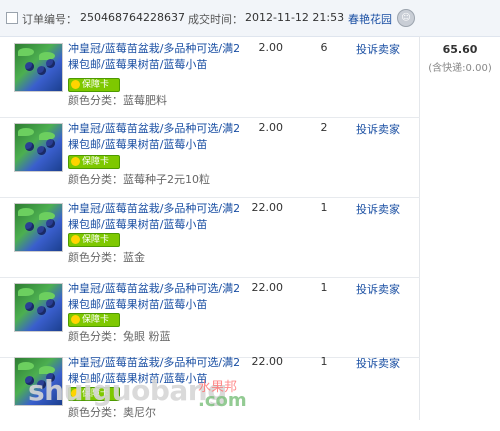 This screenshot has height=431, width=500. I want to click on order-select-checkbox, so click(12, 18).